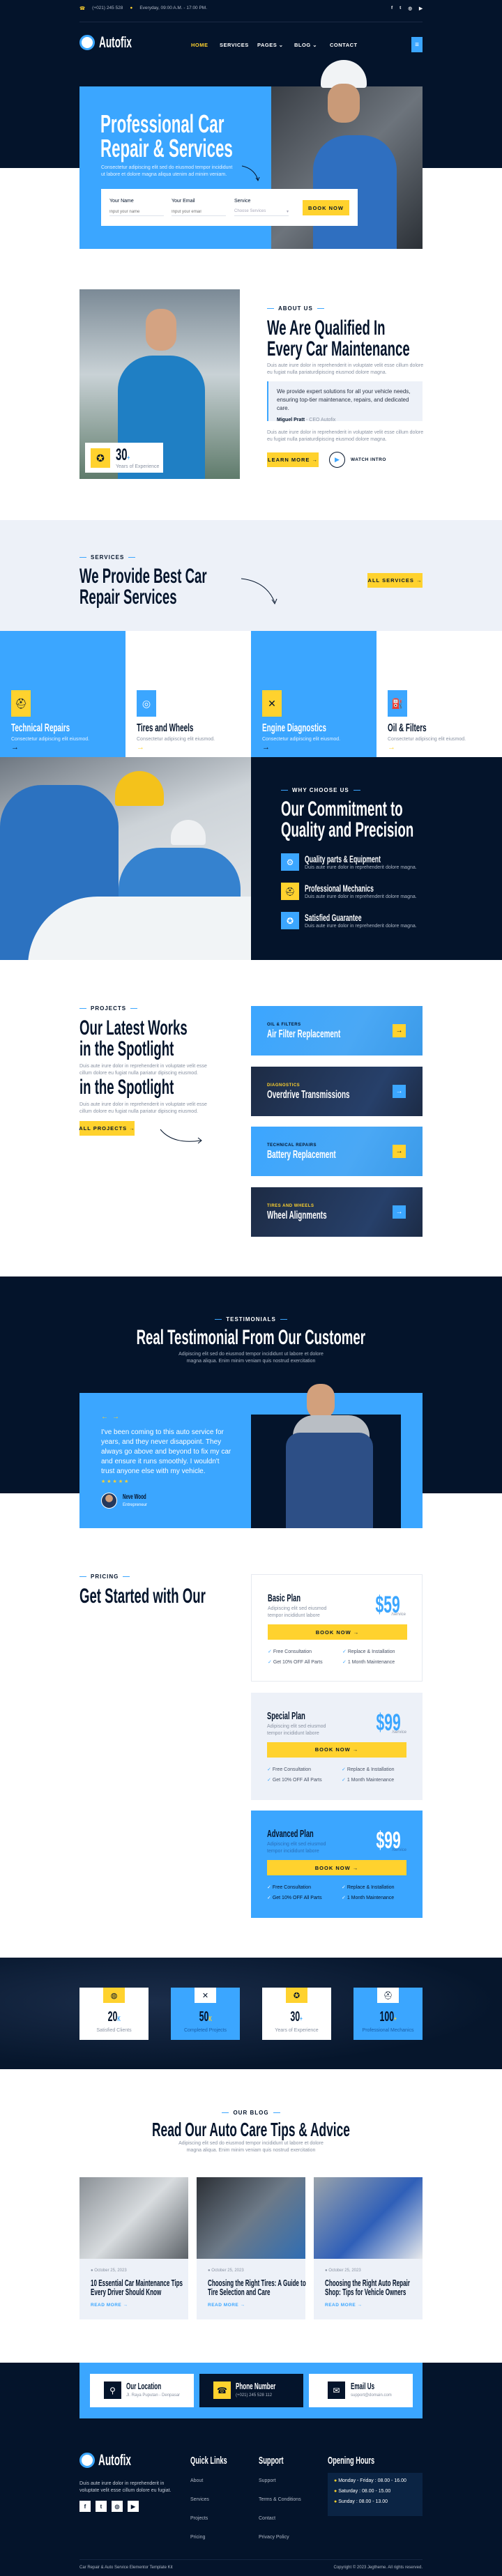  Describe the element at coordinates (220, 2538) in the screenshot. I see `footer-link: Pricing` at that location.